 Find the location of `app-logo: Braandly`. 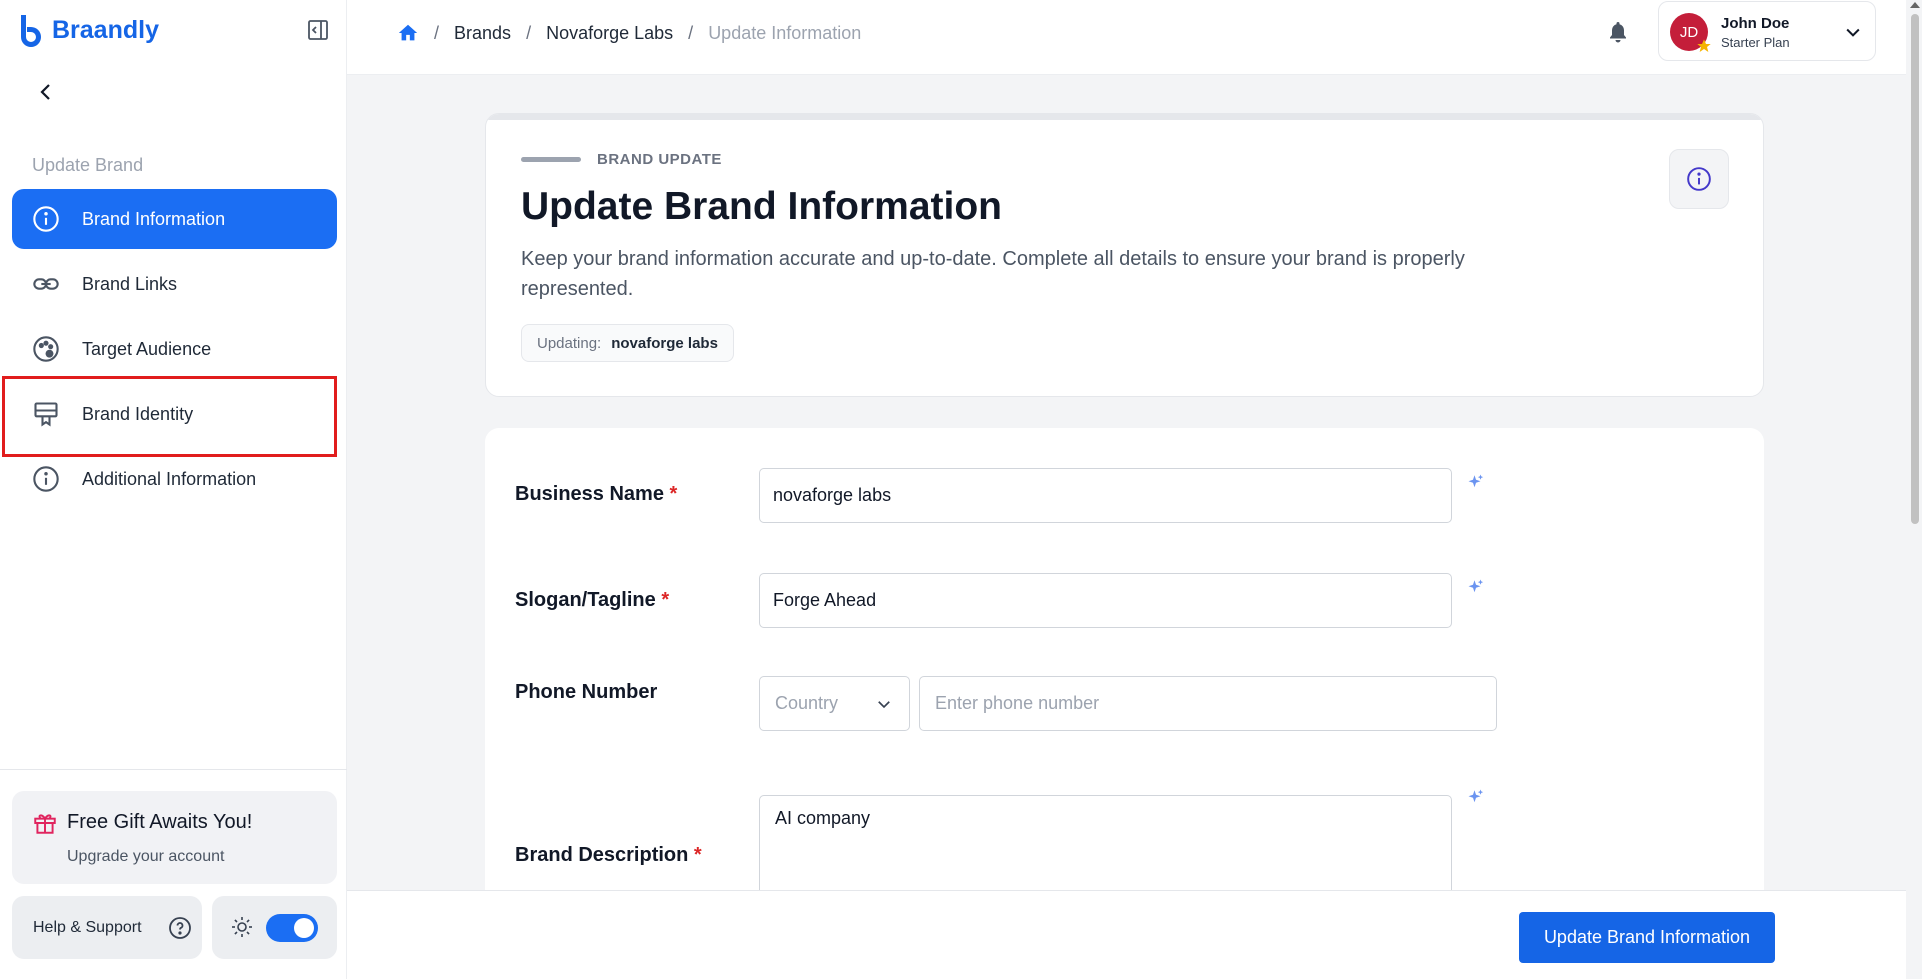

app-logo: Braandly is located at coordinates (87, 30).